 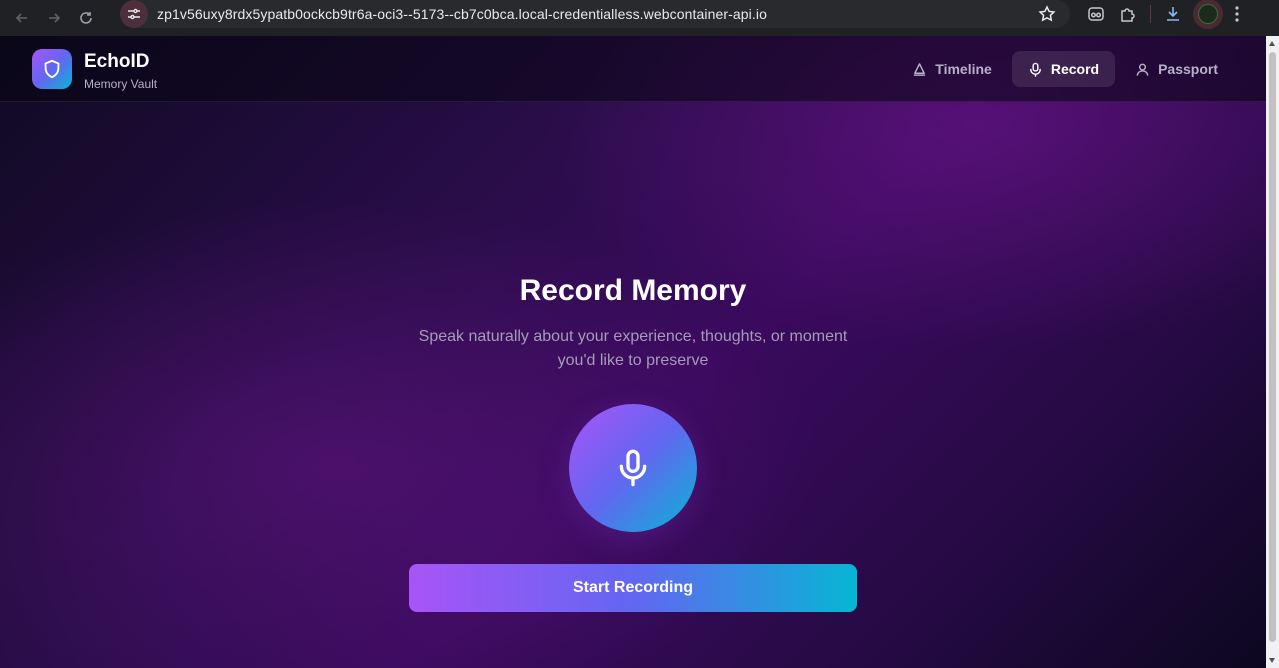 I want to click on downloads-button, so click(x=1173, y=14).